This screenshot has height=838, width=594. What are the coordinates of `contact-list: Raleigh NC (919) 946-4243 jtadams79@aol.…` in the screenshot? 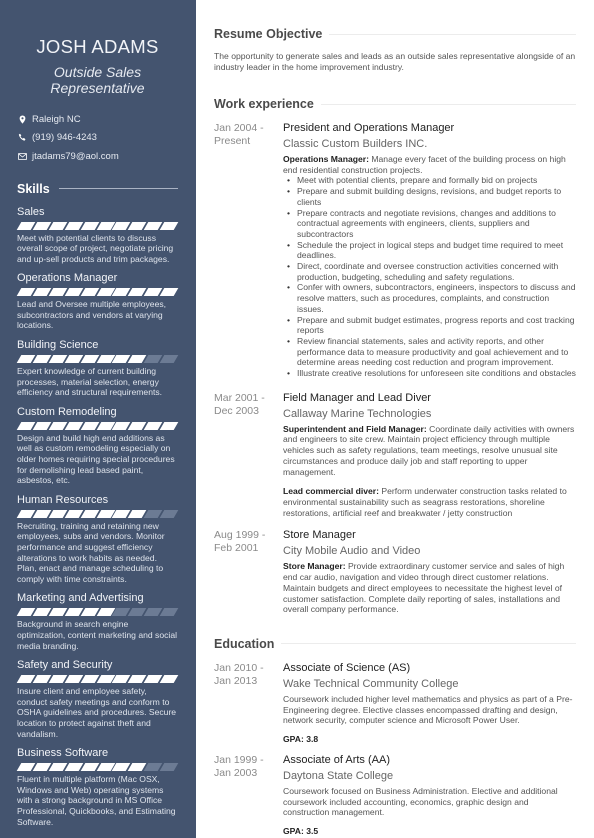 It's located at (97, 138).